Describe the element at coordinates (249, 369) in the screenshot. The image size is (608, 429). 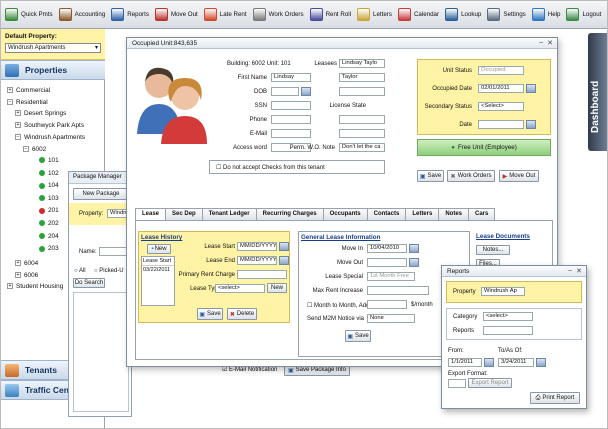
I see `email-notification-checkbox: ☑ E-Mail Notification` at that location.